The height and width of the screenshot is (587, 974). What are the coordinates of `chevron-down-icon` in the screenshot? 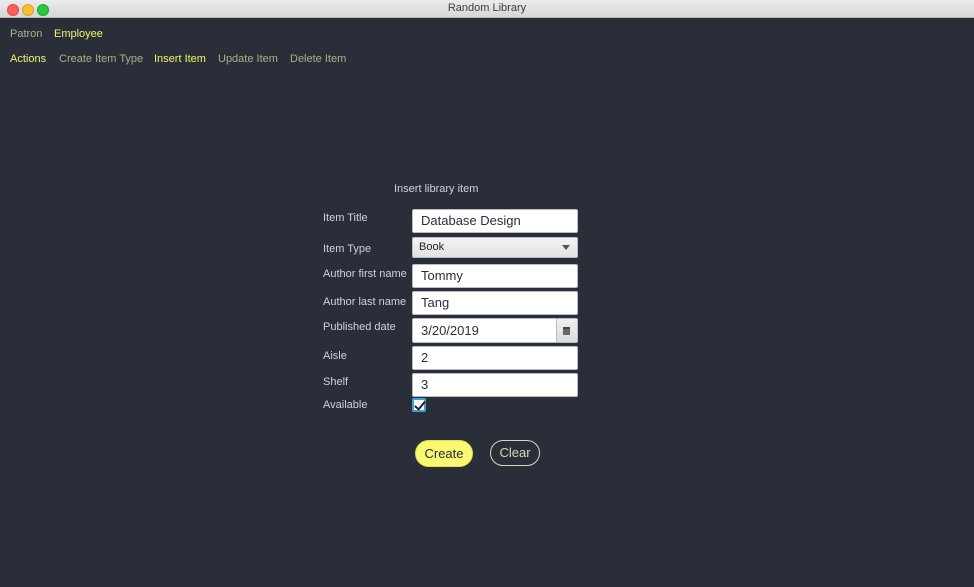 It's located at (566, 247).